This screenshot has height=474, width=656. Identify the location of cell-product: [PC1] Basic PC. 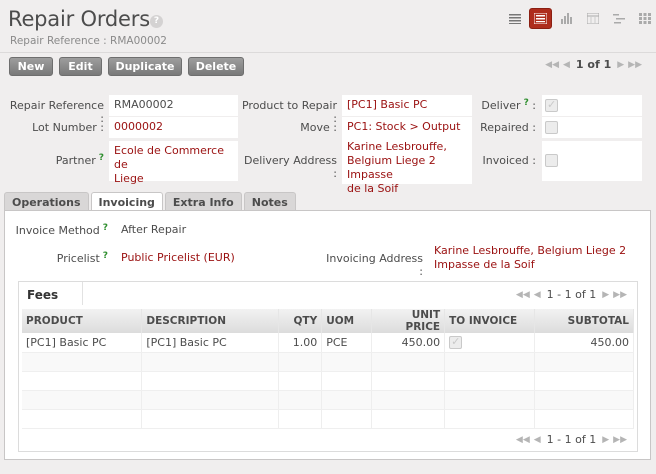
(82, 343).